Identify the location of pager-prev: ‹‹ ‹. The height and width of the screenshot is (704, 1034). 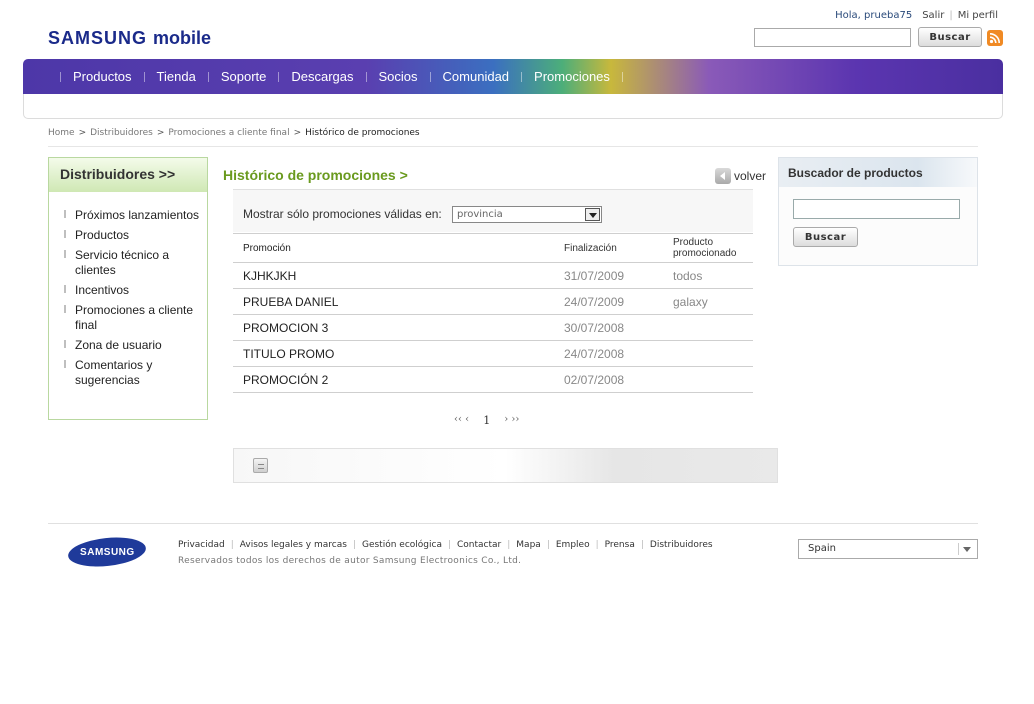
(461, 420).